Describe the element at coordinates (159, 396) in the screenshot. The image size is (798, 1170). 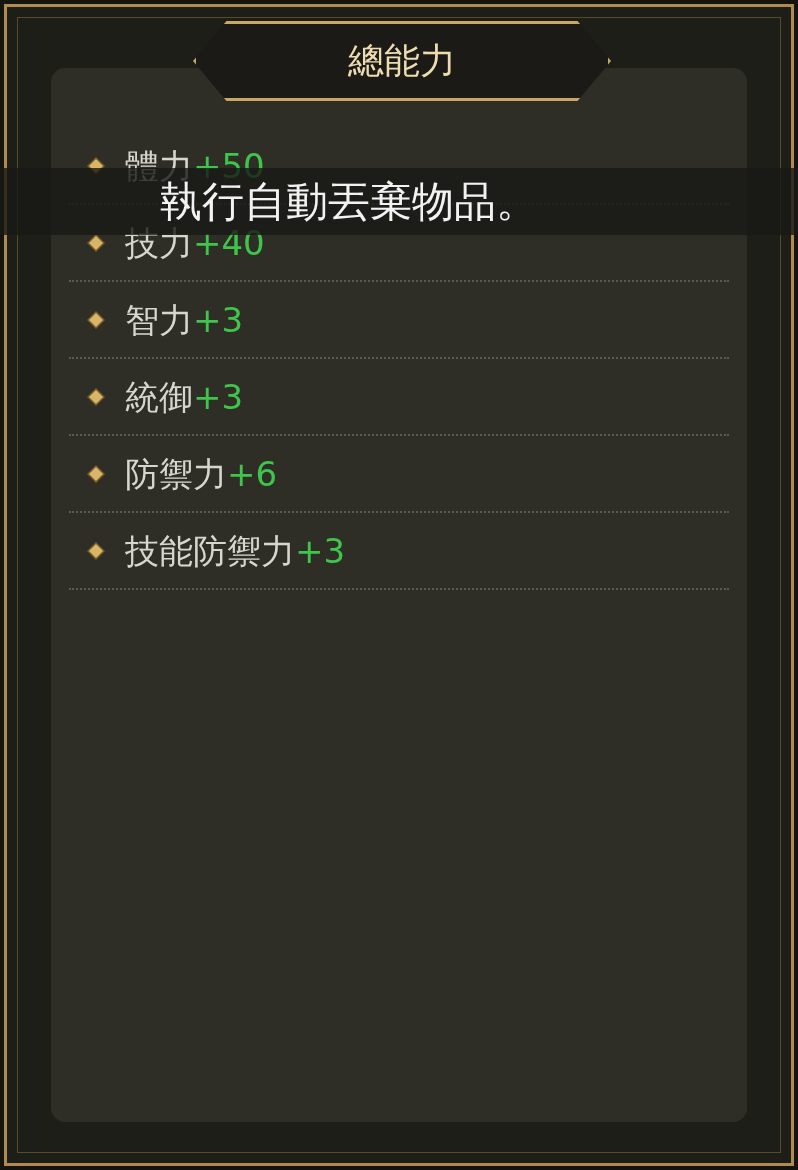
I see `stat-label: 統御` at that location.